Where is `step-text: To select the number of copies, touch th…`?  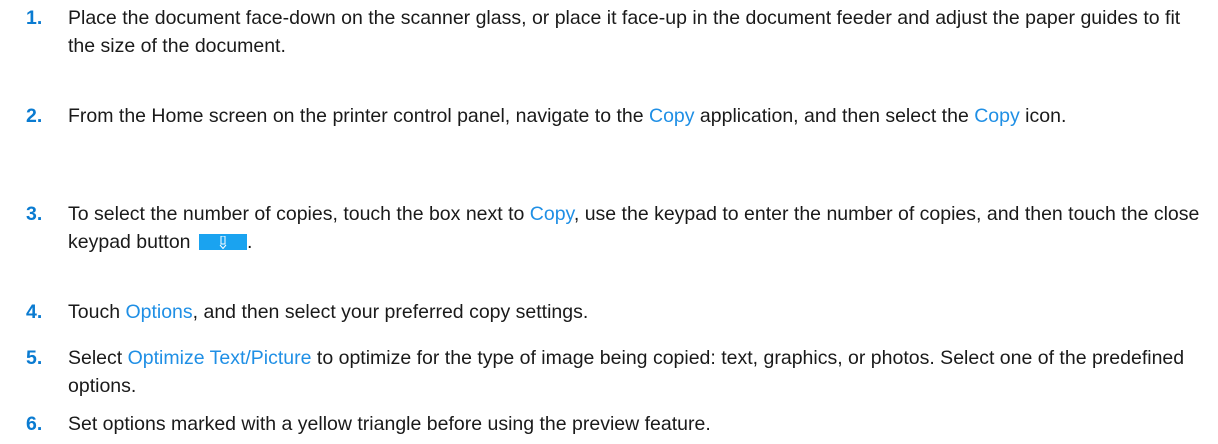 step-text: To select the number of copies, touch th… is located at coordinates (638, 228).